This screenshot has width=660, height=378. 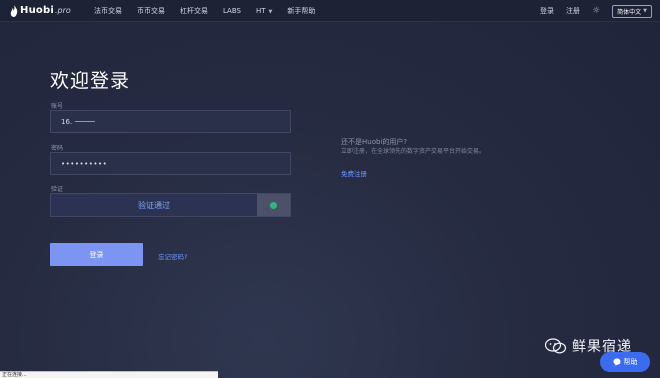 What do you see at coordinates (151, 11) in the screenshot?
I see `nav-exchange: 币币交易` at bounding box center [151, 11].